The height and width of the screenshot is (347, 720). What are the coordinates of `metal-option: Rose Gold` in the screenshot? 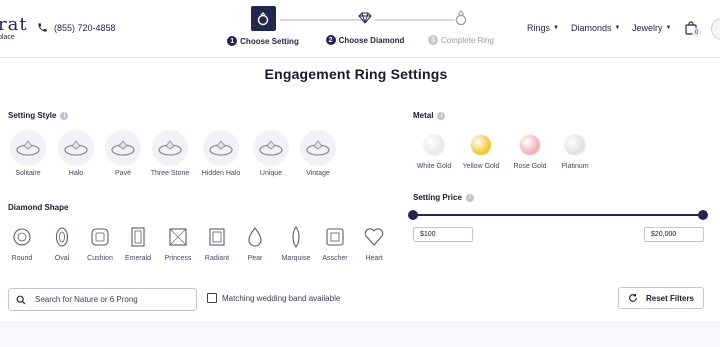 It's located at (530, 152).